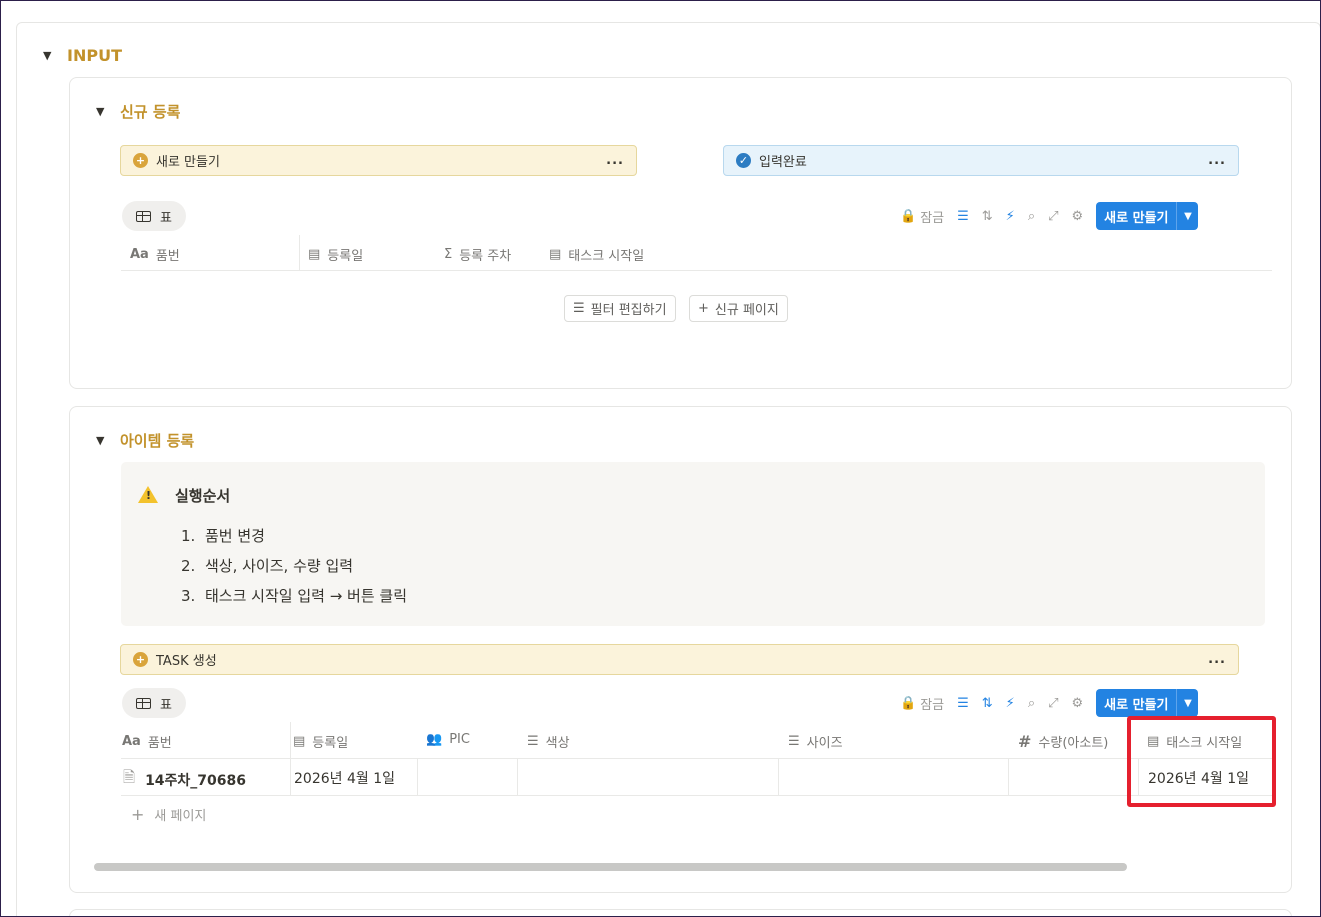 Image resolution: width=1321 pixels, height=917 pixels. What do you see at coordinates (148, 494) in the screenshot?
I see `warning-icon: !` at bounding box center [148, 494].